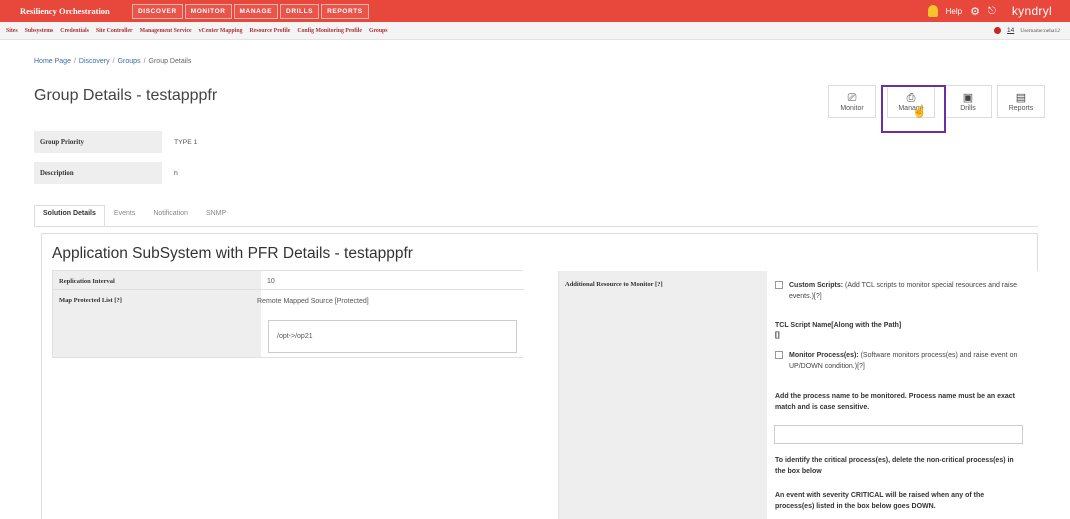 The height and width of the screenshot is (519, 1070). I want to click on protected-path-field: /opt->/op21, so click(392, 336).